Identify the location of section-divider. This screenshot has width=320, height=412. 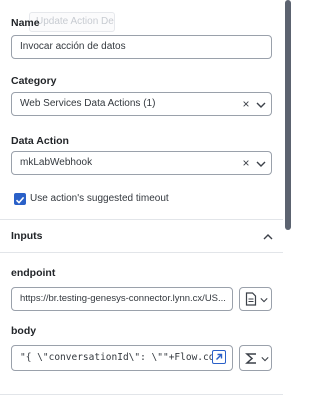
(141, 219).